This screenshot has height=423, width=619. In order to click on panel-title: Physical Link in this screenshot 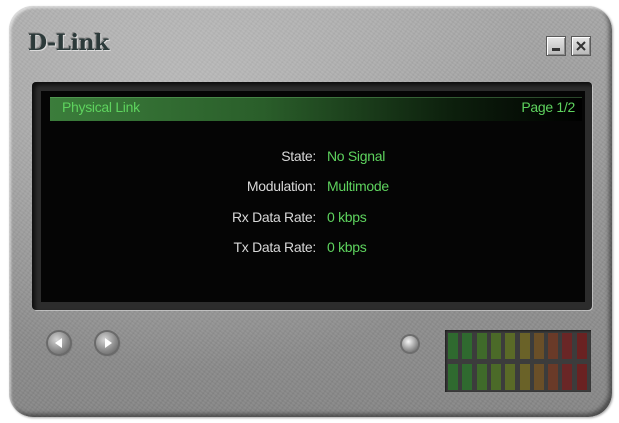, I will do `click(101, 107)`.